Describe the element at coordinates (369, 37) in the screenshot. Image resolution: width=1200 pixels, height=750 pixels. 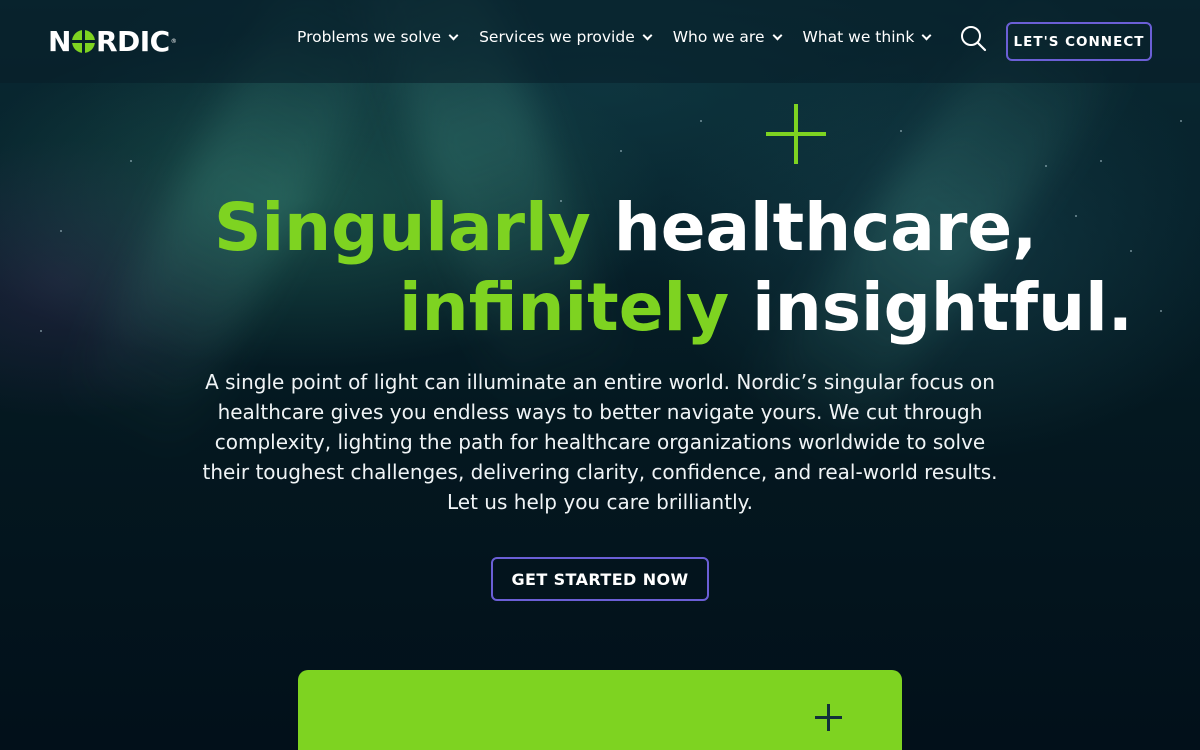
I see `nav-label: Problems we solve` at that location.